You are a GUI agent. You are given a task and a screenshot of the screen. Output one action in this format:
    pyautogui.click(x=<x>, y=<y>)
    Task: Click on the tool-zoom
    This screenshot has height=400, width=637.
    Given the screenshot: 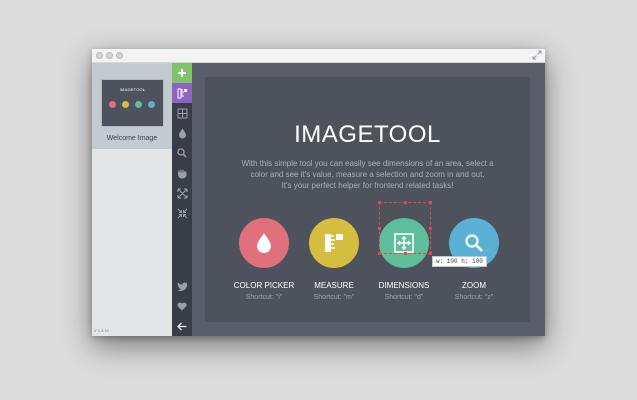 What is the action you would take?
    pyautogui.click(x=182, y=153)
    